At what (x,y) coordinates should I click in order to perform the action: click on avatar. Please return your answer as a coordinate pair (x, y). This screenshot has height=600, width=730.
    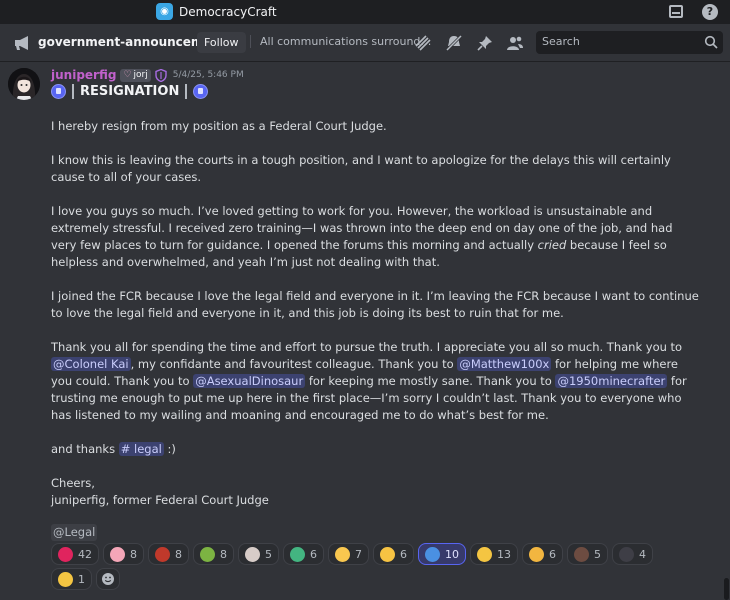
    Looking at the image, I should click on (24, 84).